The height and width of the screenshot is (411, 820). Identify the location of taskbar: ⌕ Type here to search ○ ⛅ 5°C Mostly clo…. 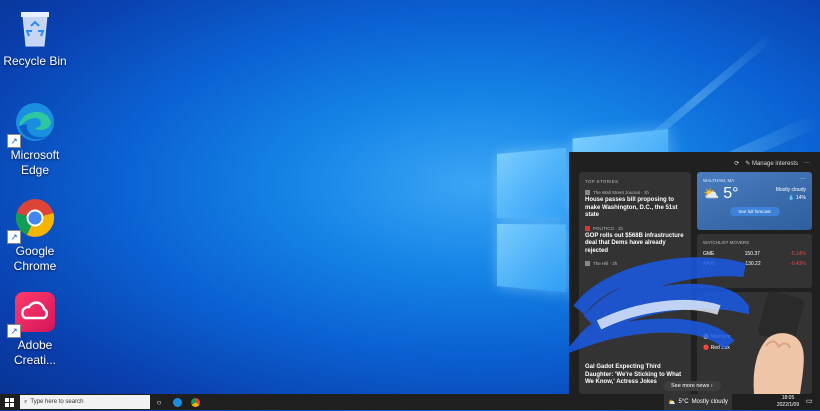
(410, 402).